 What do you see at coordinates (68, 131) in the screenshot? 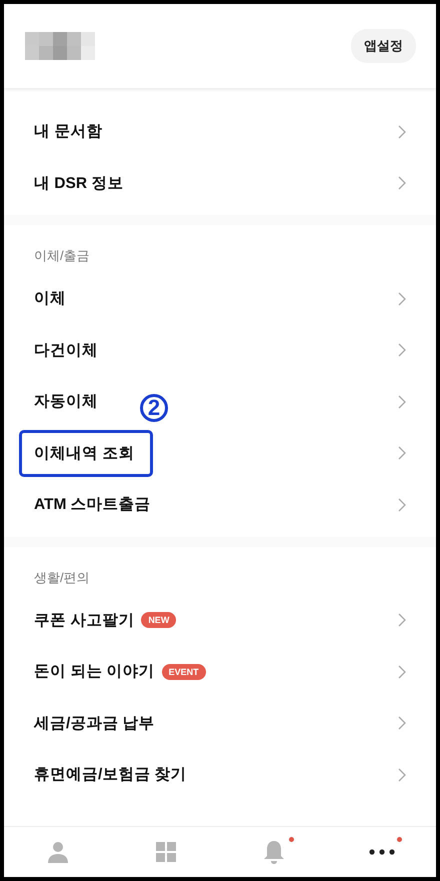
I see `menu-item: 내 문서함` at bounding box center [68, 131].